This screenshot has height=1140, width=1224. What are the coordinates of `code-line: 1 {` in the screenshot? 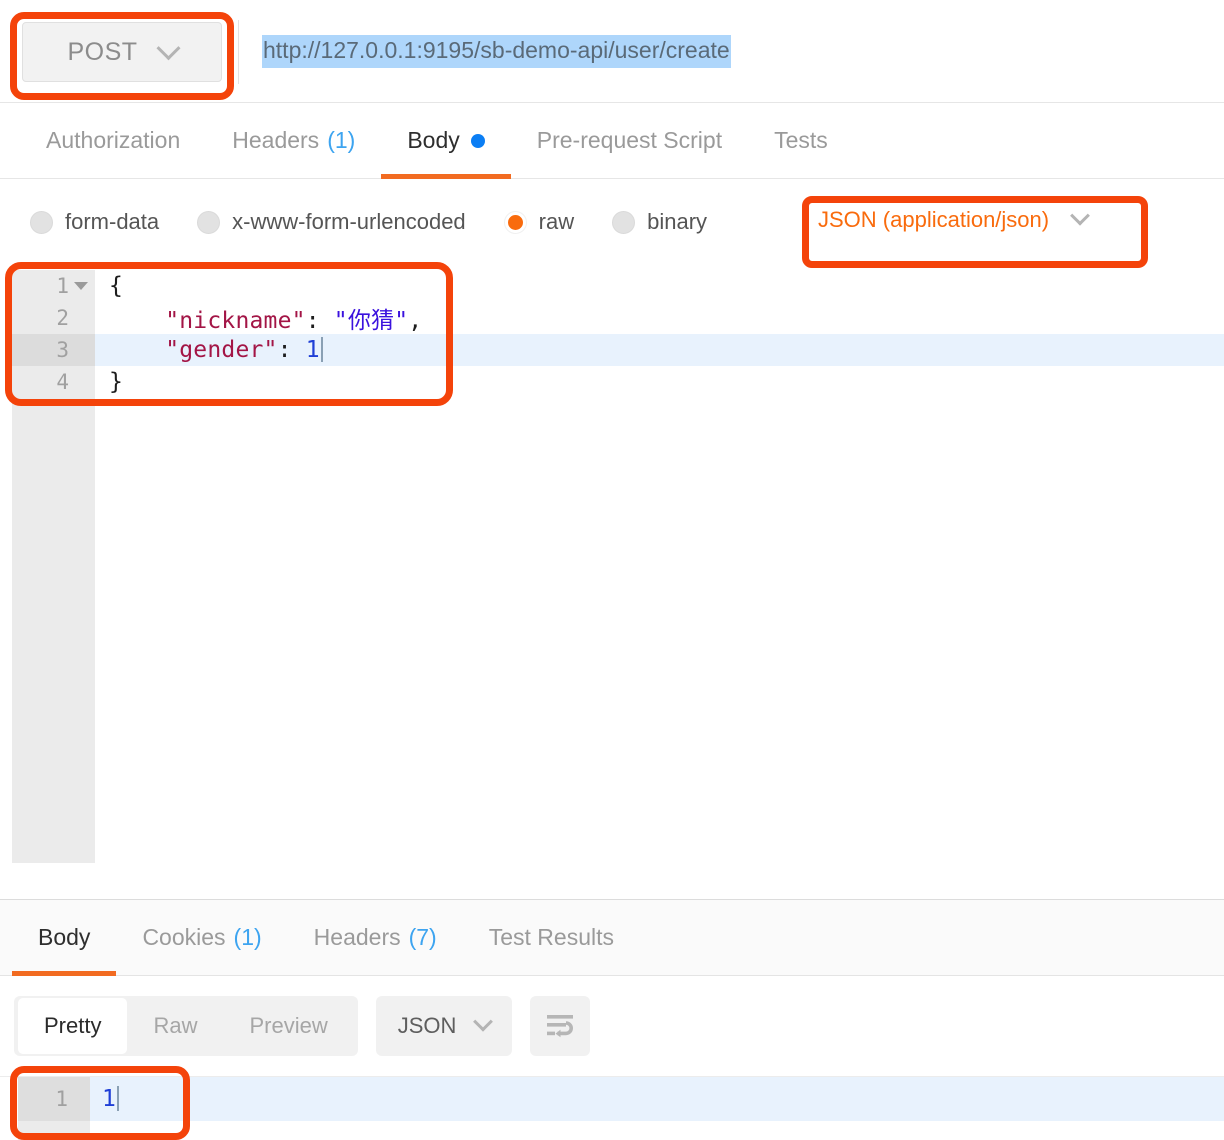 It's located at (618, 286).